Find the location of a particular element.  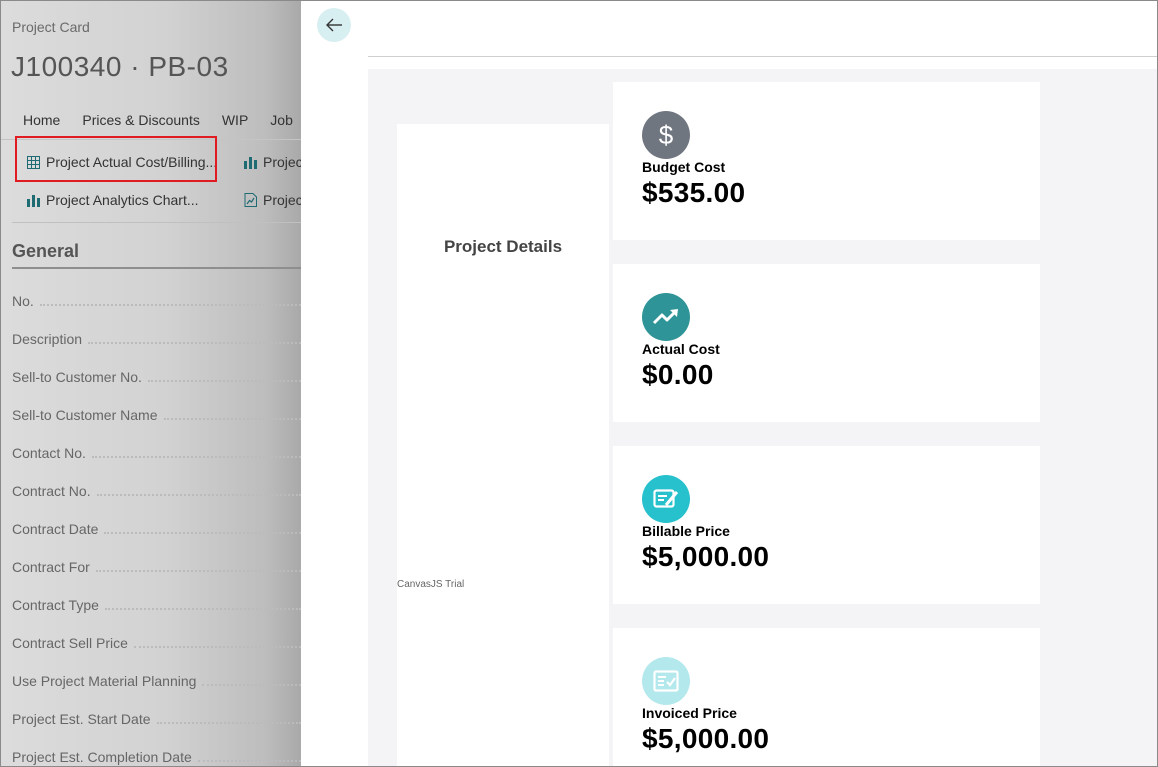

field-label: Contract Date is located at coordinates (55, 529).